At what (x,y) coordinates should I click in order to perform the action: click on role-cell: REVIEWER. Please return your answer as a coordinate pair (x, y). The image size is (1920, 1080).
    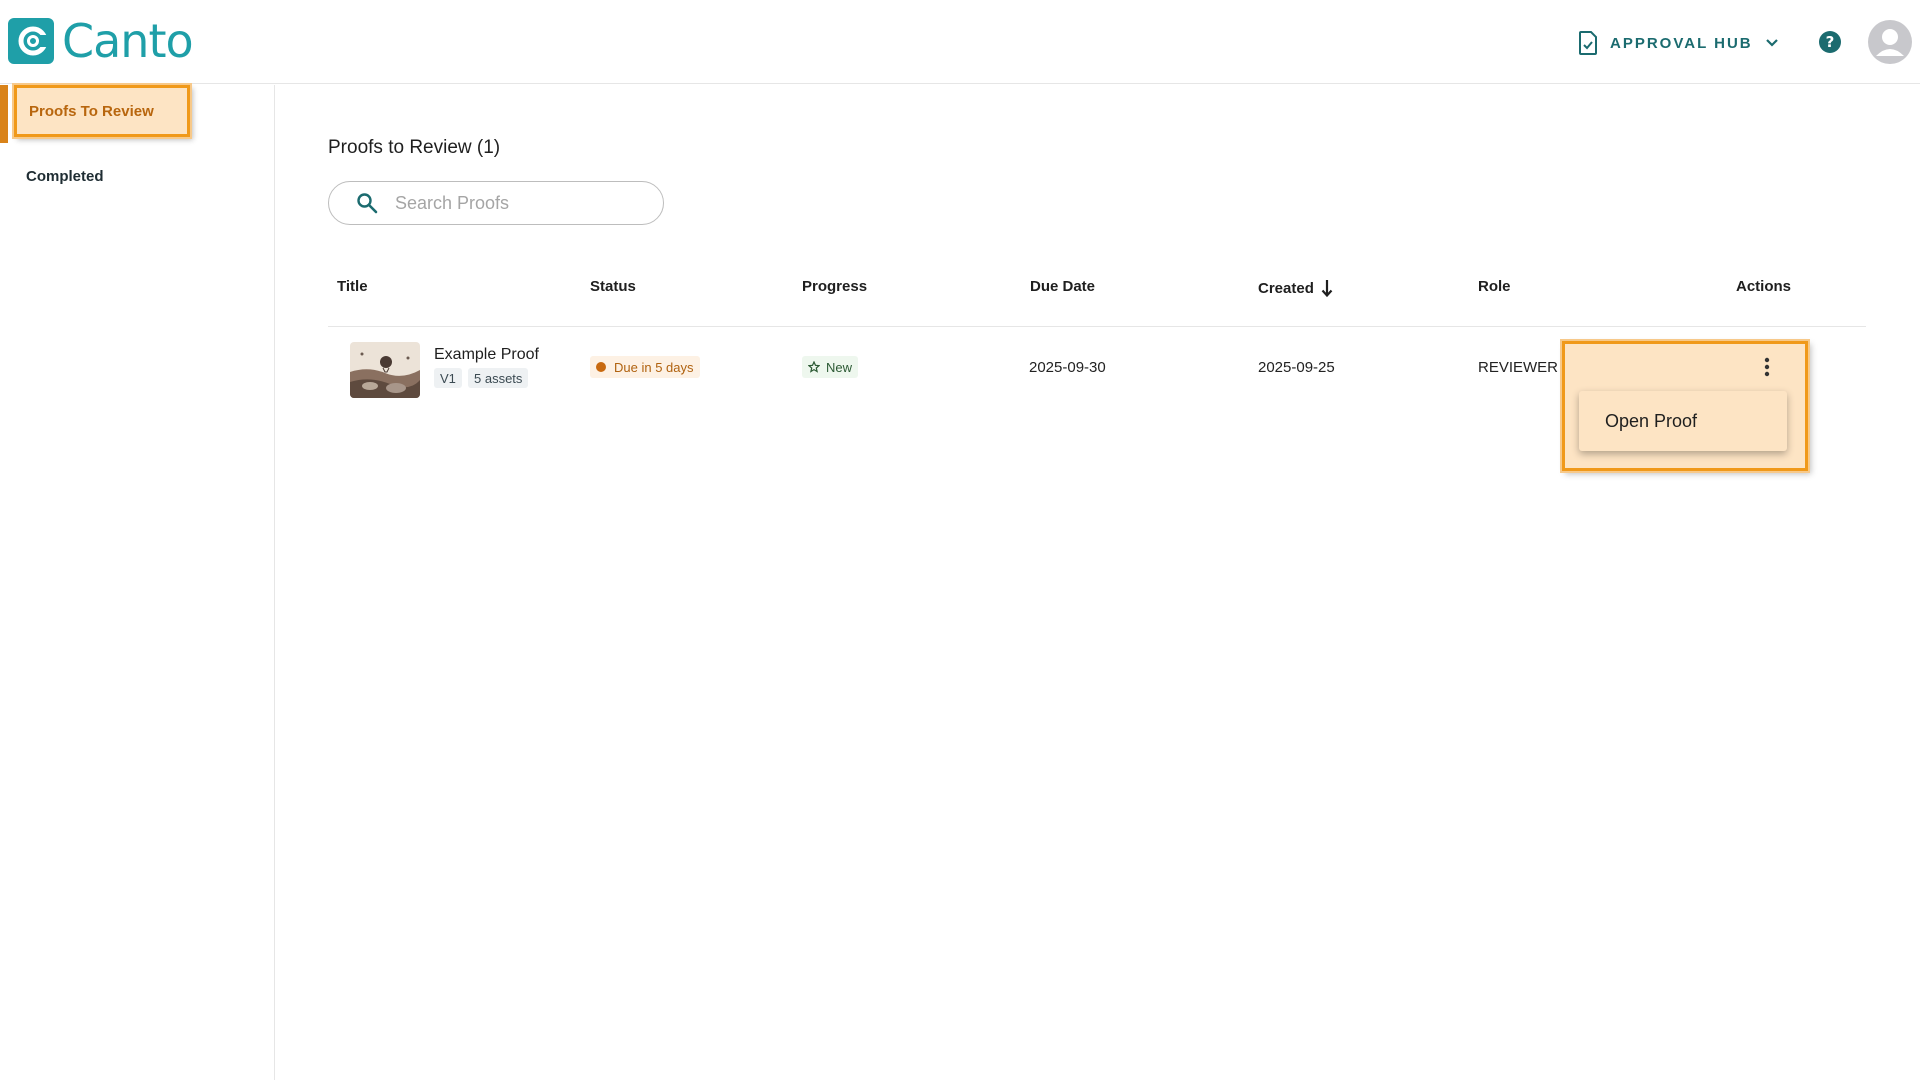
    Looking at the image, I should click on (1518, 367).